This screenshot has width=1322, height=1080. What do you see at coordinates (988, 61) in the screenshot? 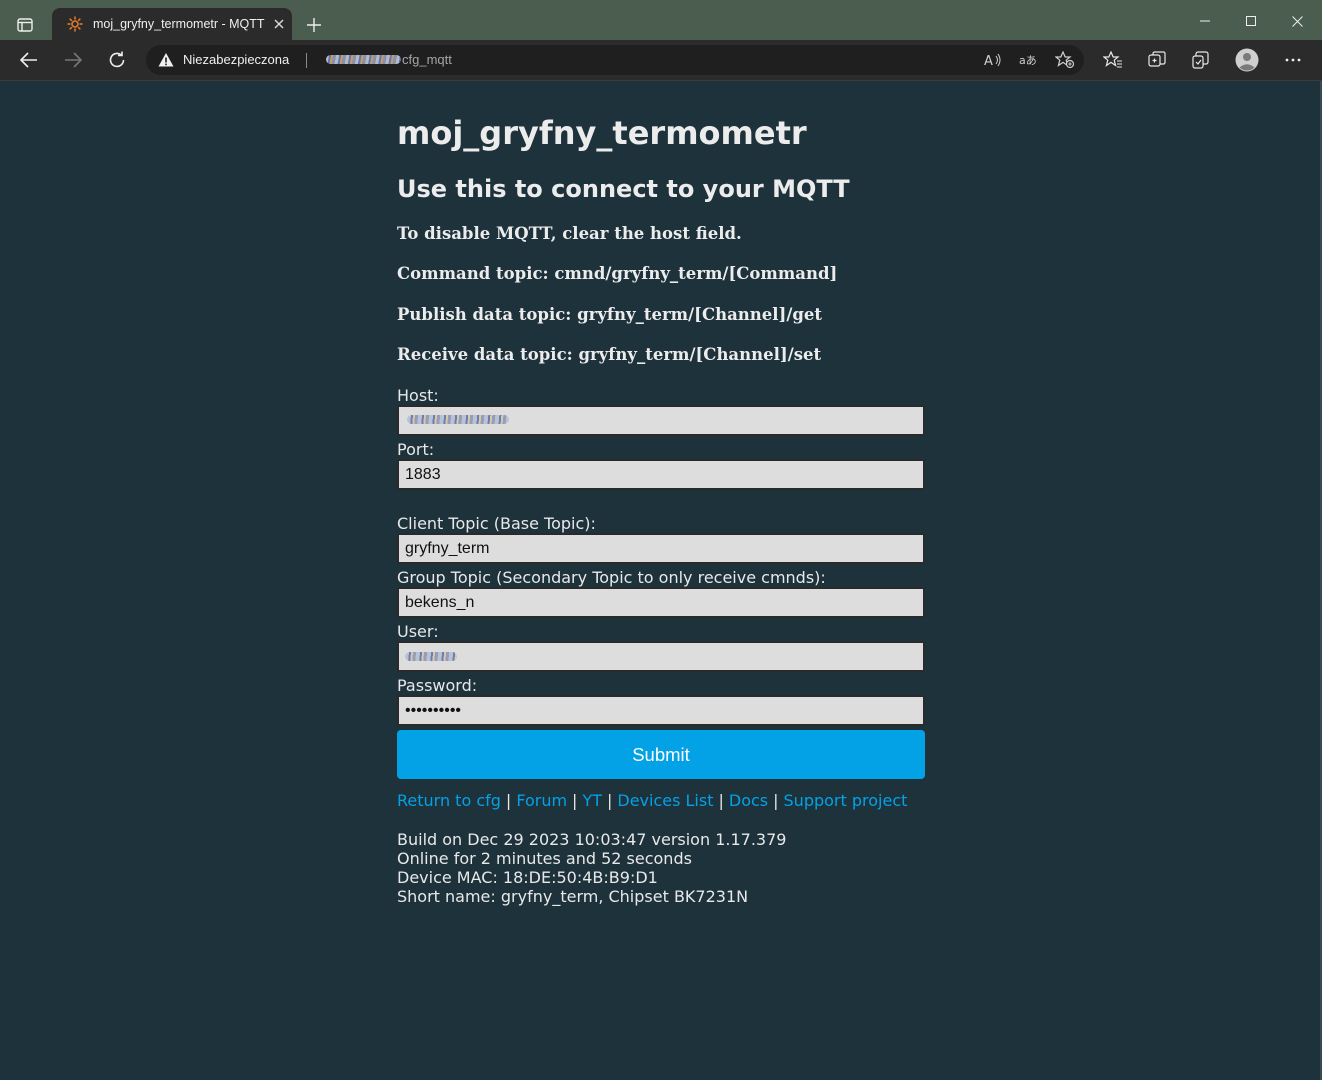
I see `svg-text: A` at bounding box center [988, 61].